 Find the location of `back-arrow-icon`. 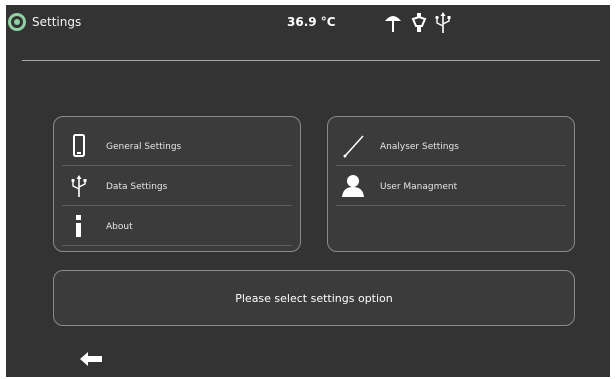

back-arrow-icon is located at coordinates (92, 359).